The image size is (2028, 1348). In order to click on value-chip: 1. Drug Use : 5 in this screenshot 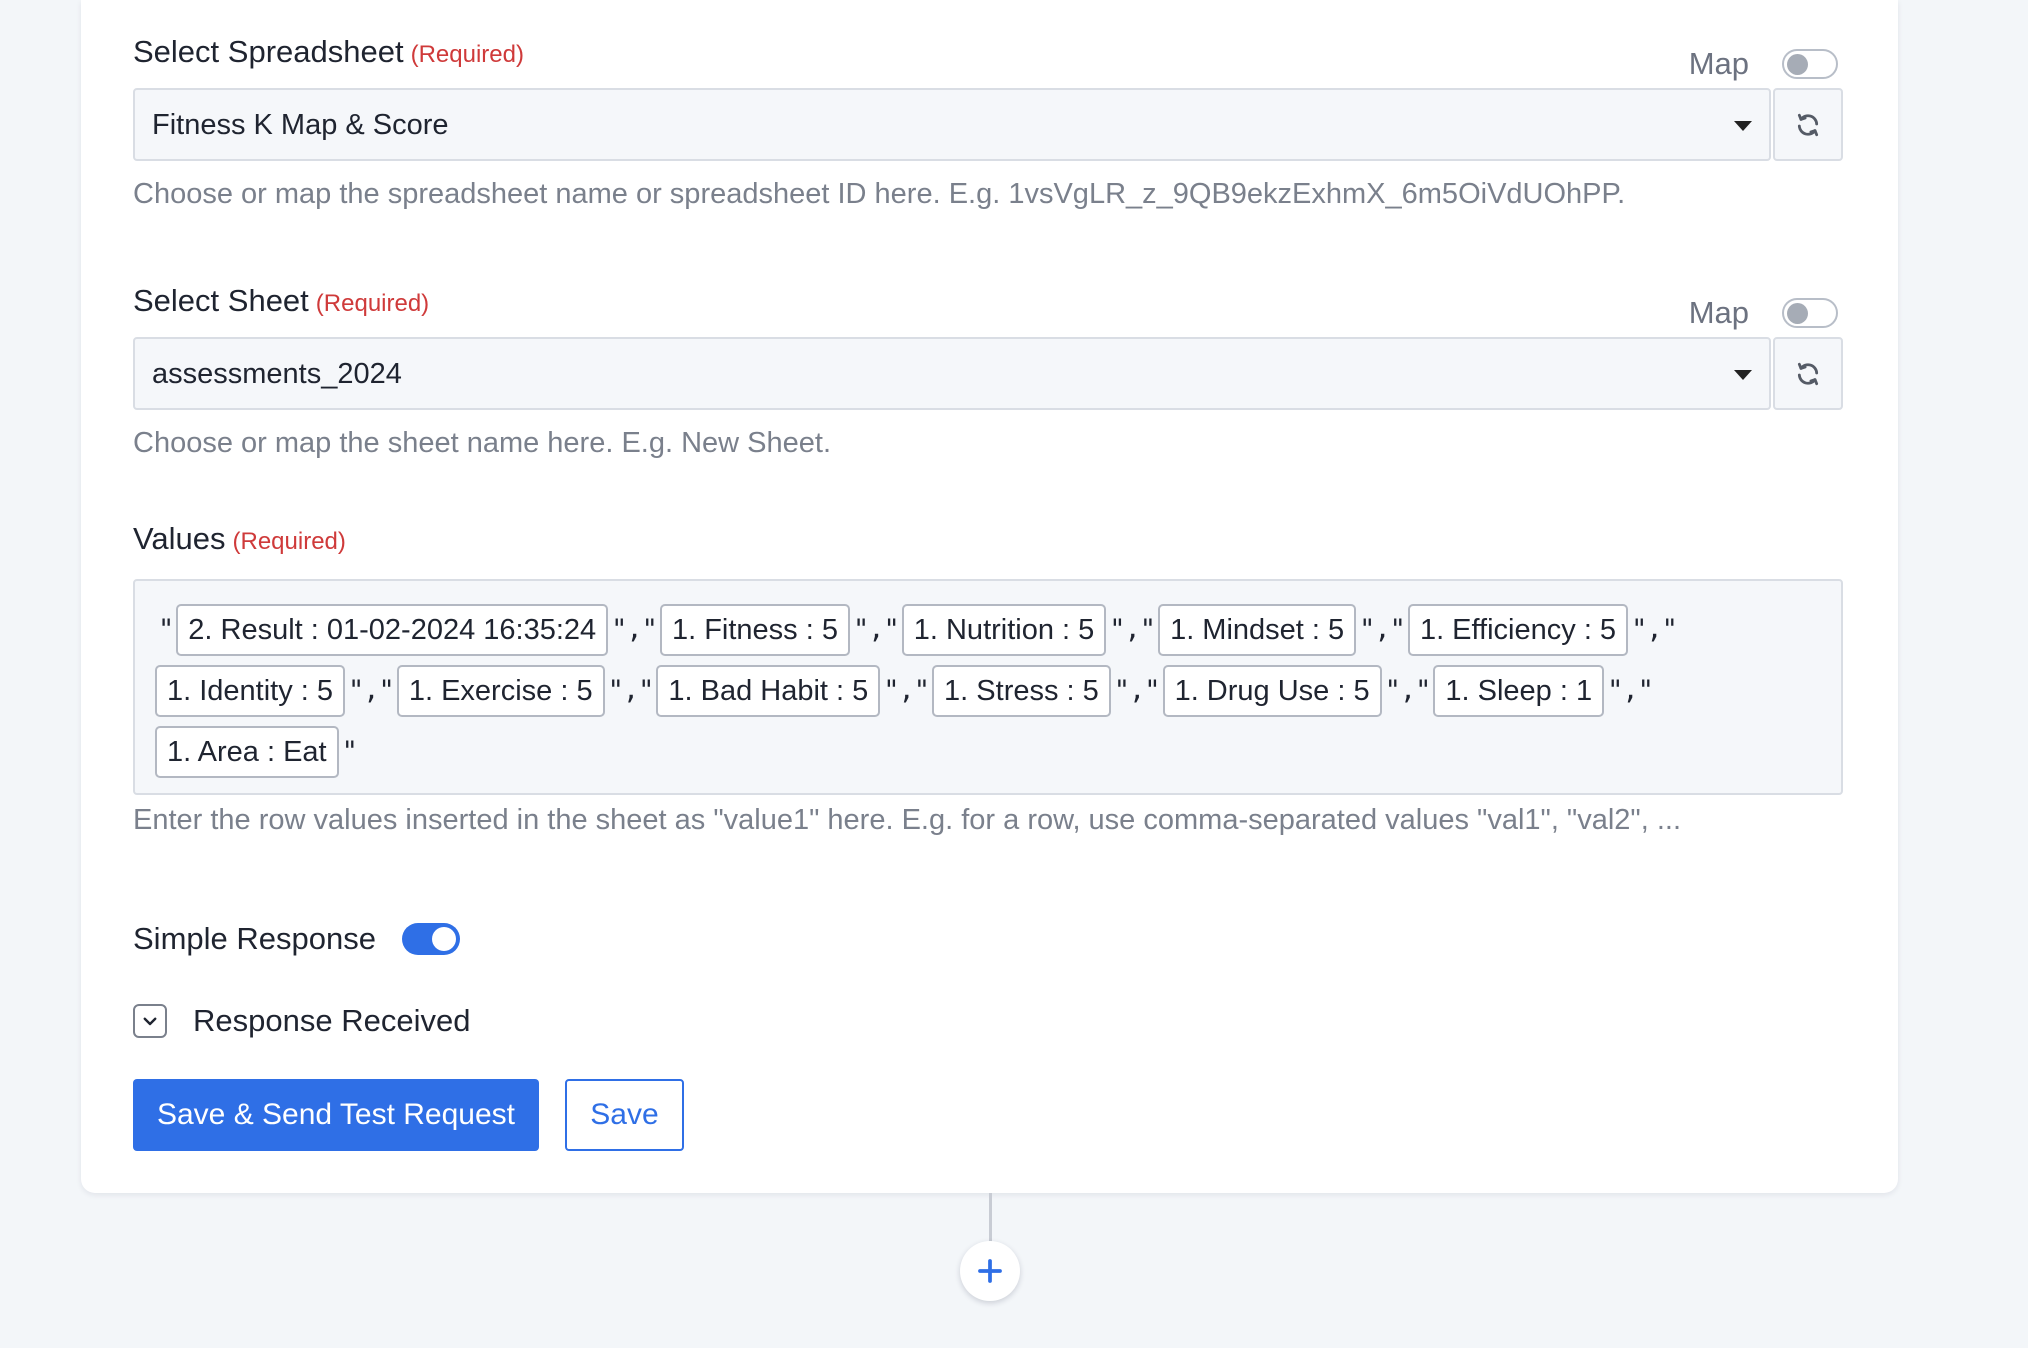, I will do `click(1272, 690)`.